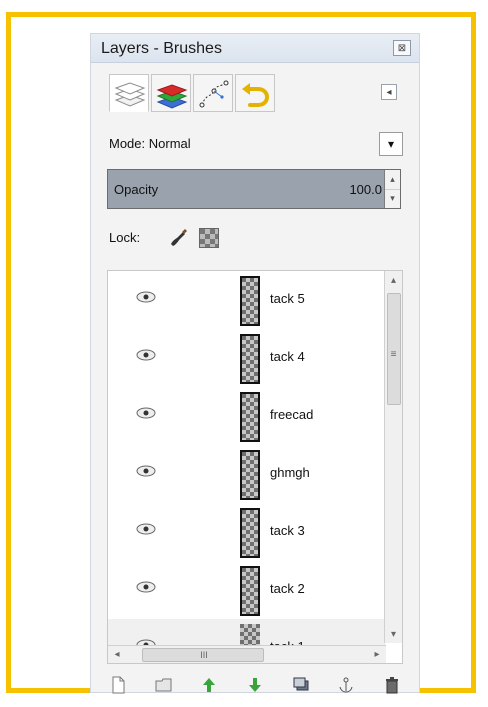 This screenshot has height=707, width=488. I want to click on raise-layer-icon, so click(209, 685).